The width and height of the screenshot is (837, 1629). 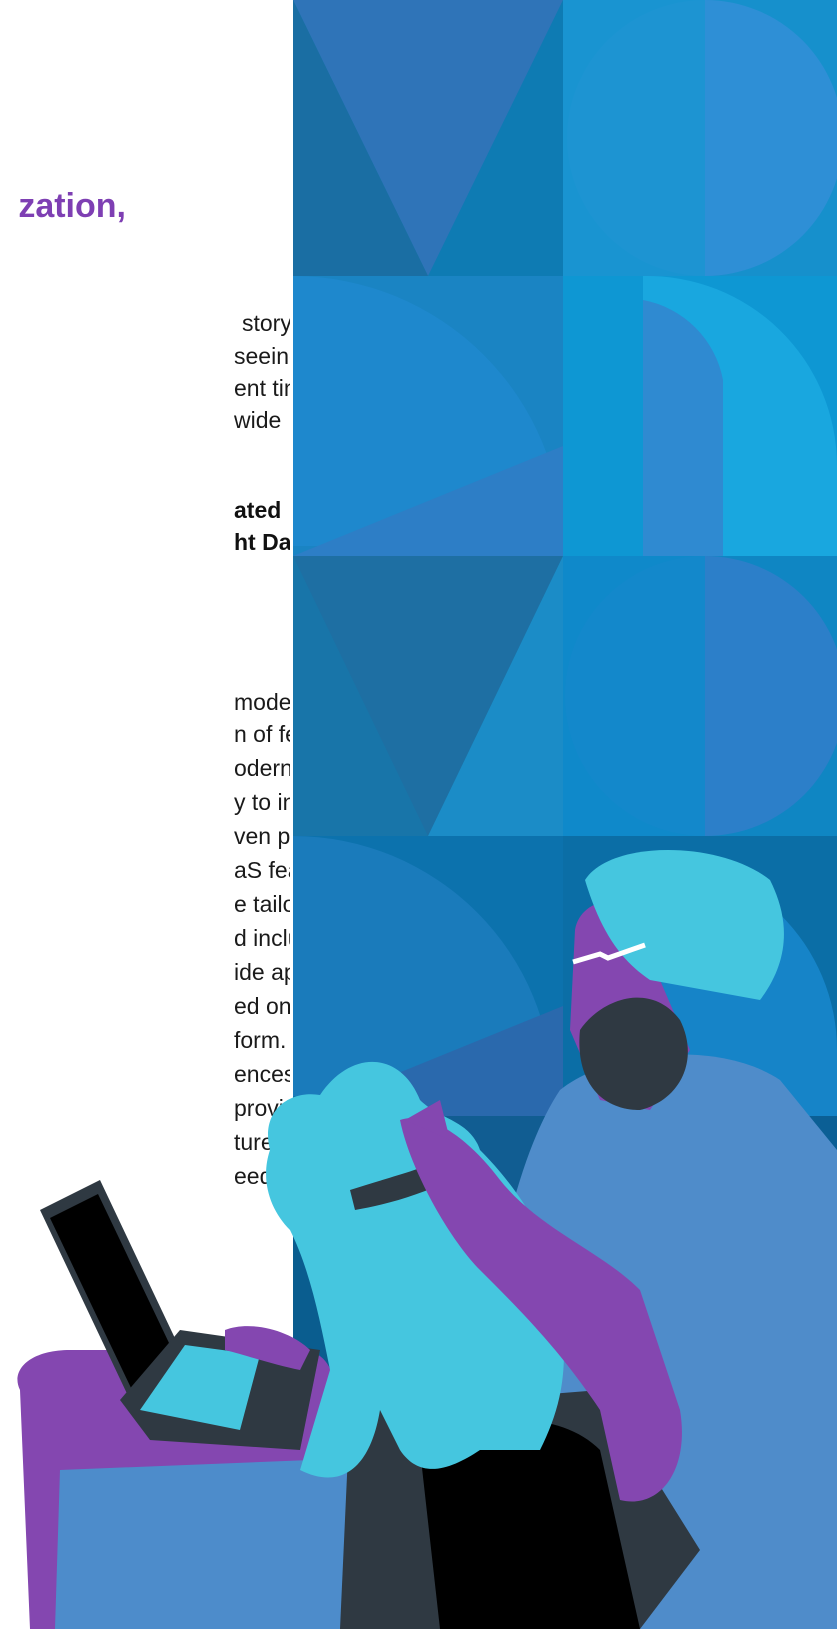 What do you see at coordinates (262, 388) in the screenshot?
I see `intro-line-3: ent time` at bounding box center [262, 388].